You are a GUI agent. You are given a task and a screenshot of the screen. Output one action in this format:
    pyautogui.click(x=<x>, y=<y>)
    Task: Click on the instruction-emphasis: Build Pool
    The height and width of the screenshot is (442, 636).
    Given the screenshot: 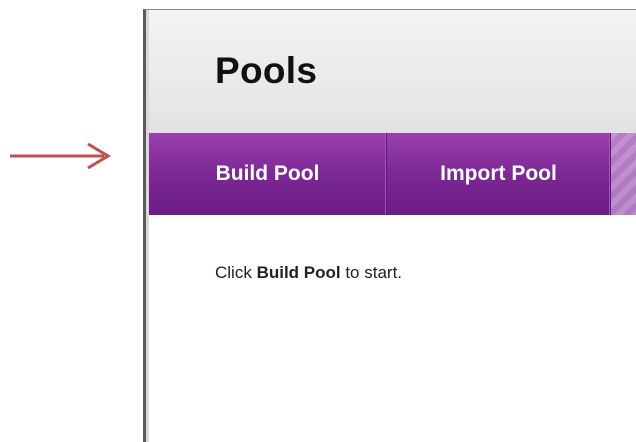 What is the action you would take?
    pyautogui.click(x=298, y=272)
    